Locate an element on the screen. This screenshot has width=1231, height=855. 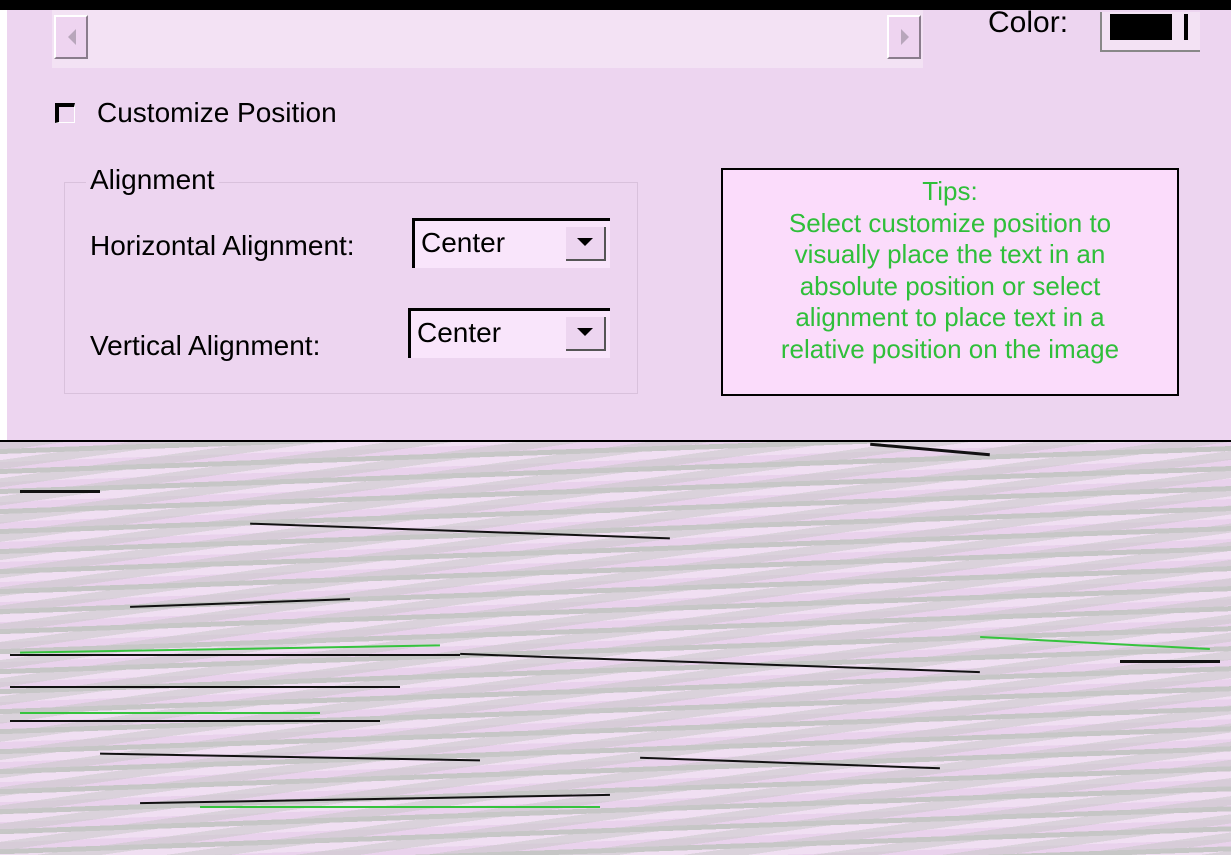
customize-position-option: Customize Position is located at coordinates (196, 113).